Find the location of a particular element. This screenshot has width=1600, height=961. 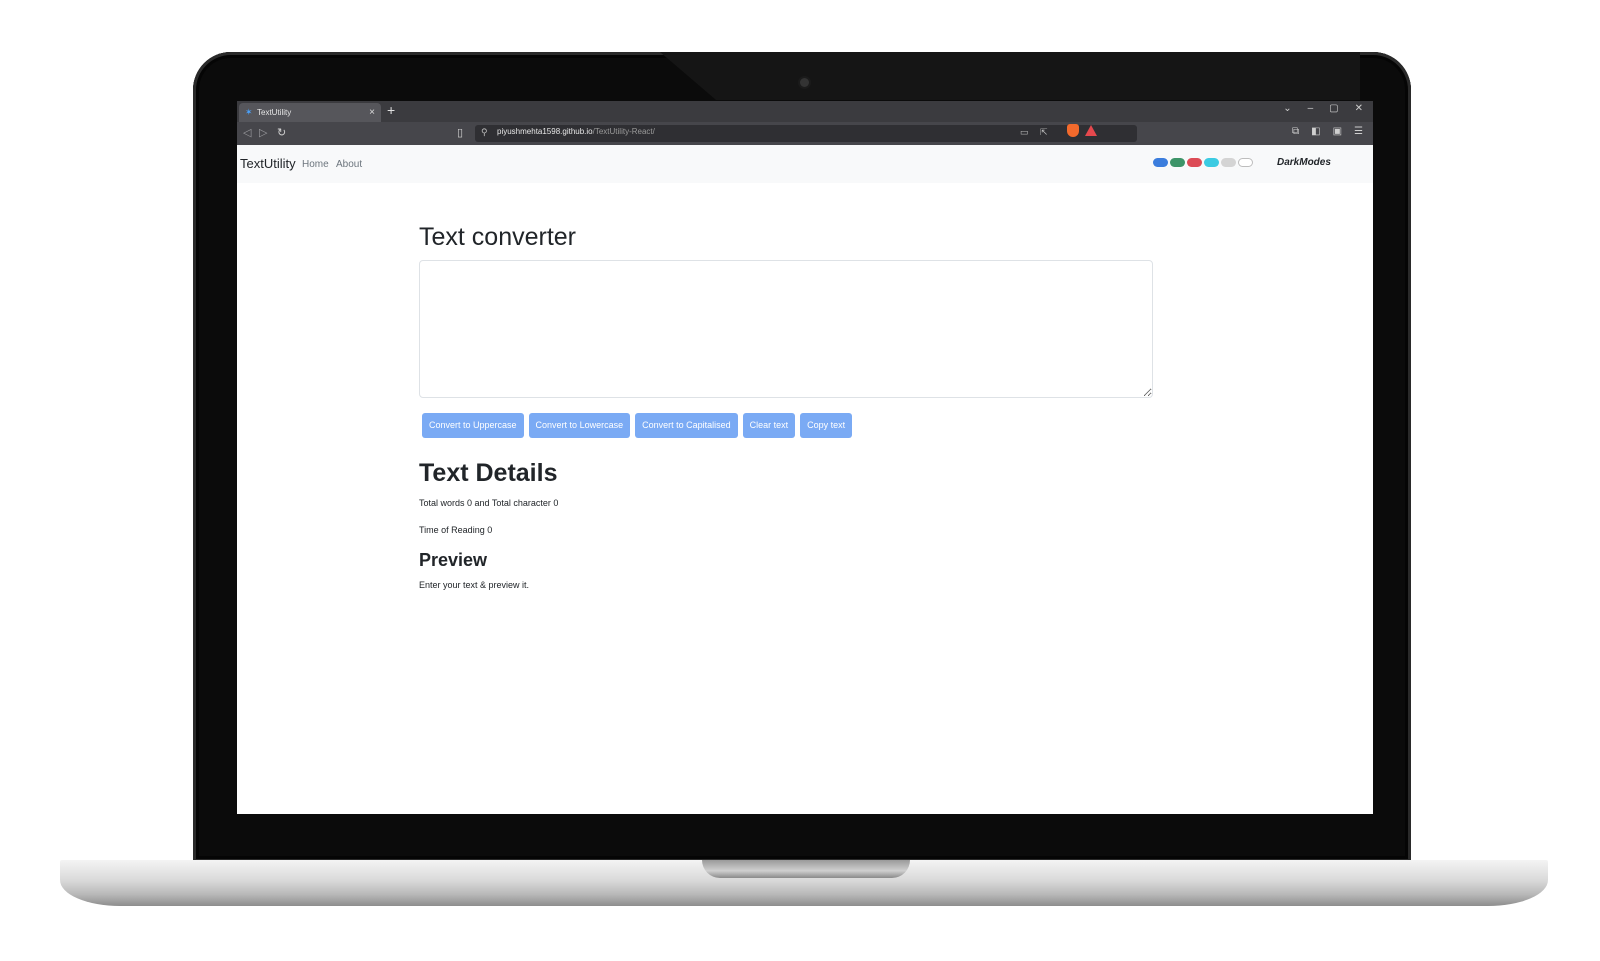

menu-icon: ☰ is located at coordinates (1358, 131).